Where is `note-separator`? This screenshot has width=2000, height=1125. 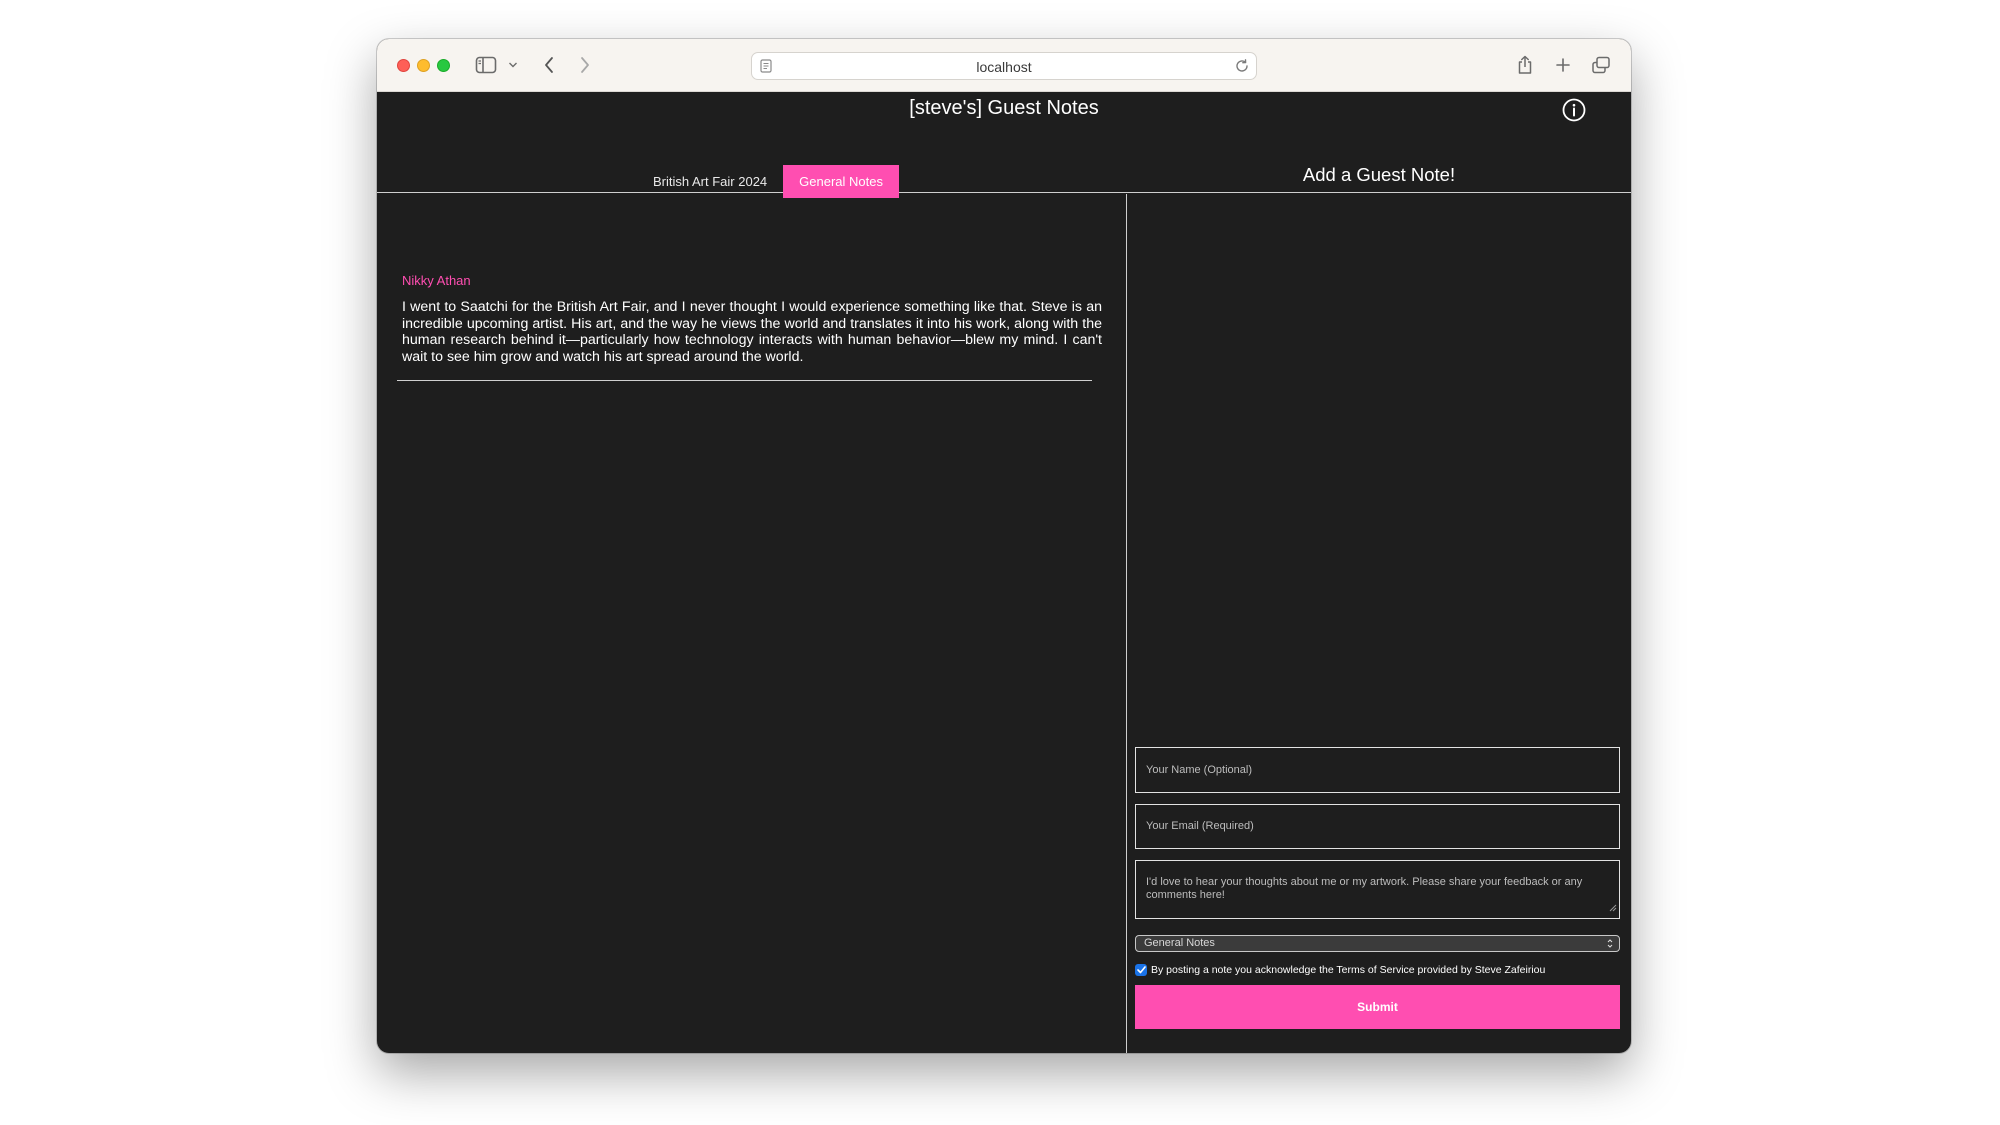
note-separator is located at coordinates (744, 380).